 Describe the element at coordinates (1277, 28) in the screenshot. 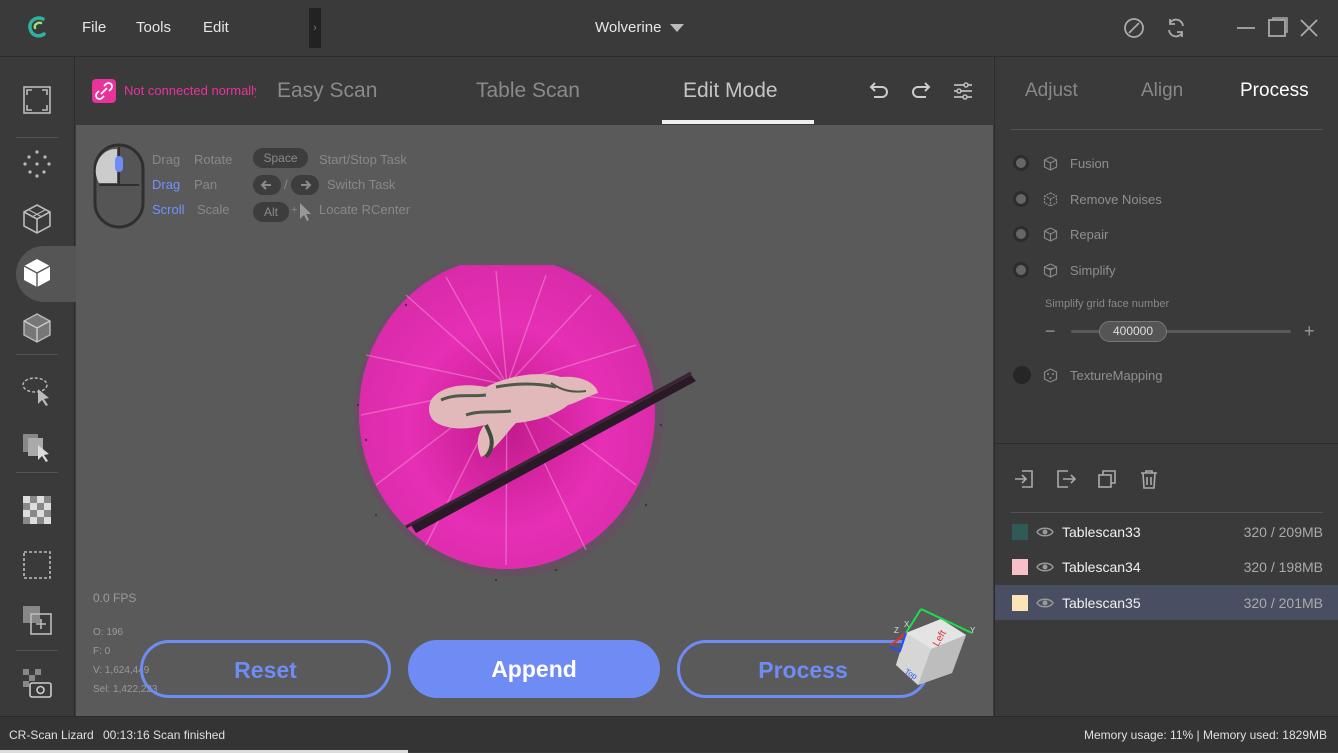

I see `maximize-icon` at that location.